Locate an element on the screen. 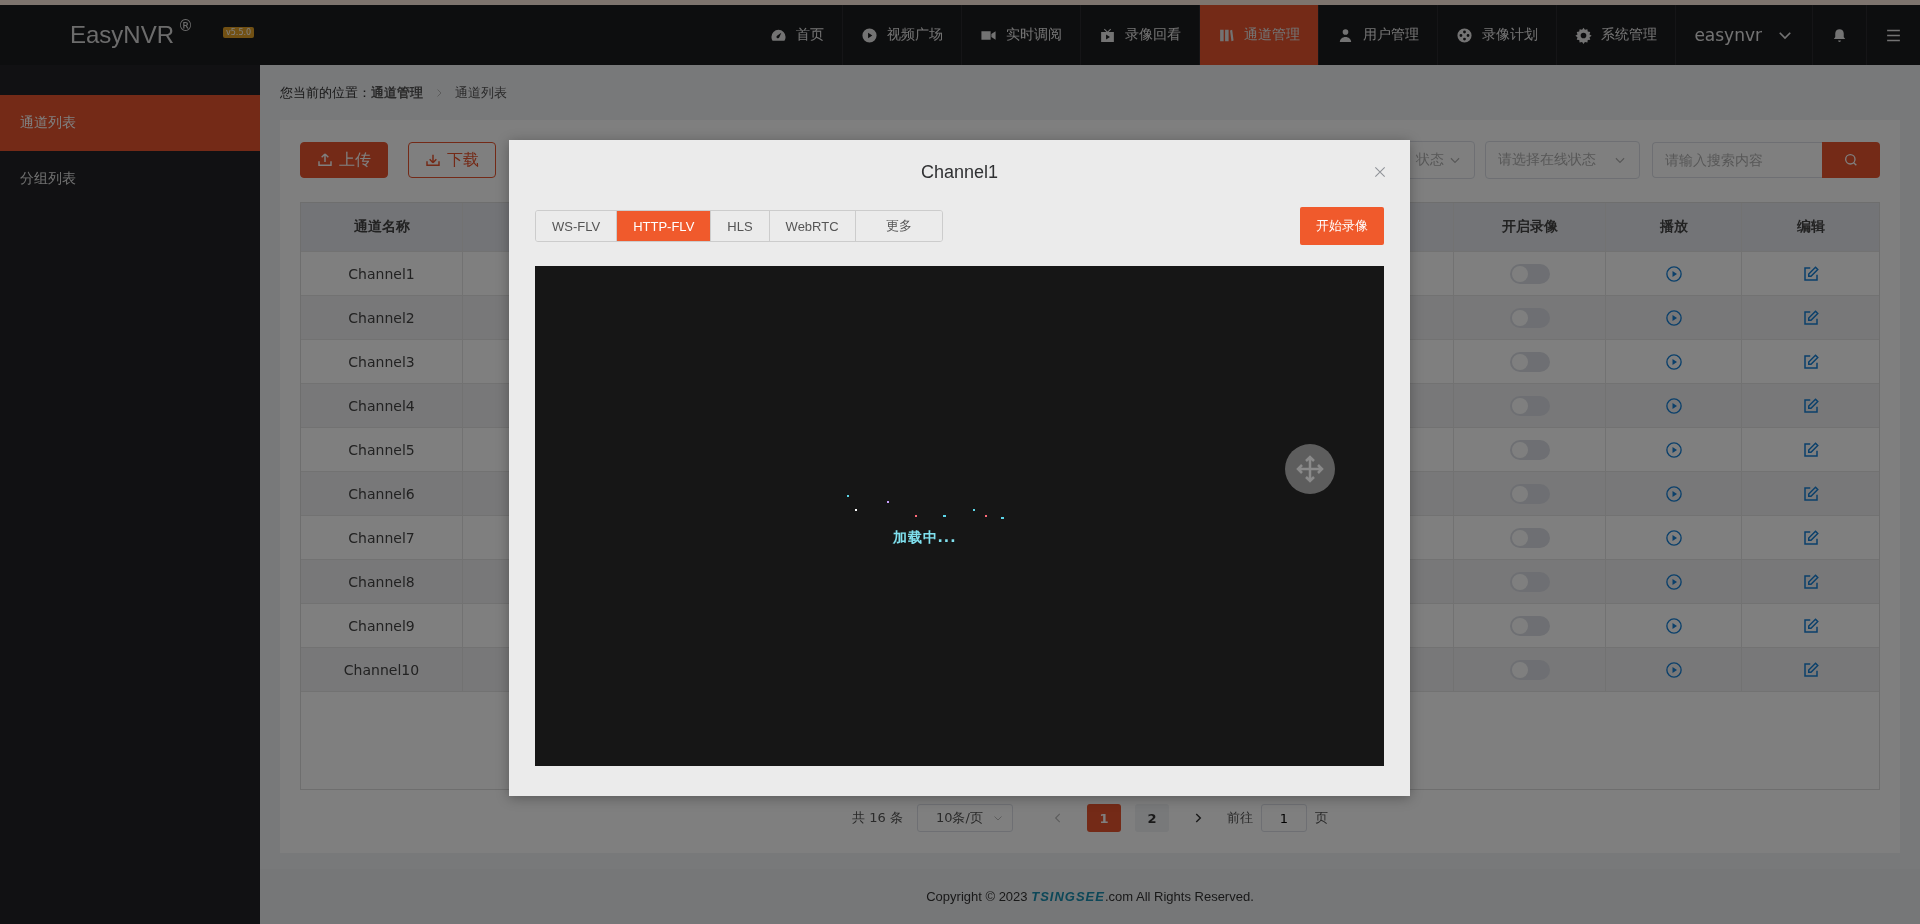 The image size is (1920, 924). table-cell: Channel8 is located at coordinates (381, 581).